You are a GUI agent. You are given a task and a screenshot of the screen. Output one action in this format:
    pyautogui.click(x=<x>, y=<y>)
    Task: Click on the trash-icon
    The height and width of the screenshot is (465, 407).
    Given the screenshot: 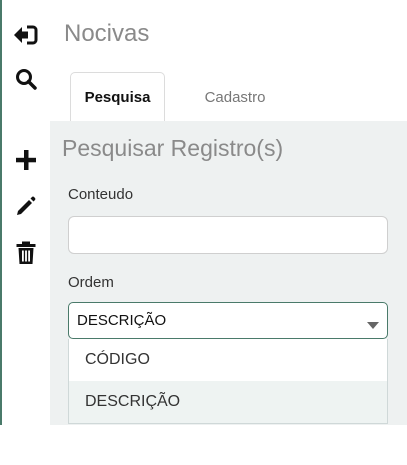 What is the action you would take?
    pyautogui.click(x=26, y=253)
    